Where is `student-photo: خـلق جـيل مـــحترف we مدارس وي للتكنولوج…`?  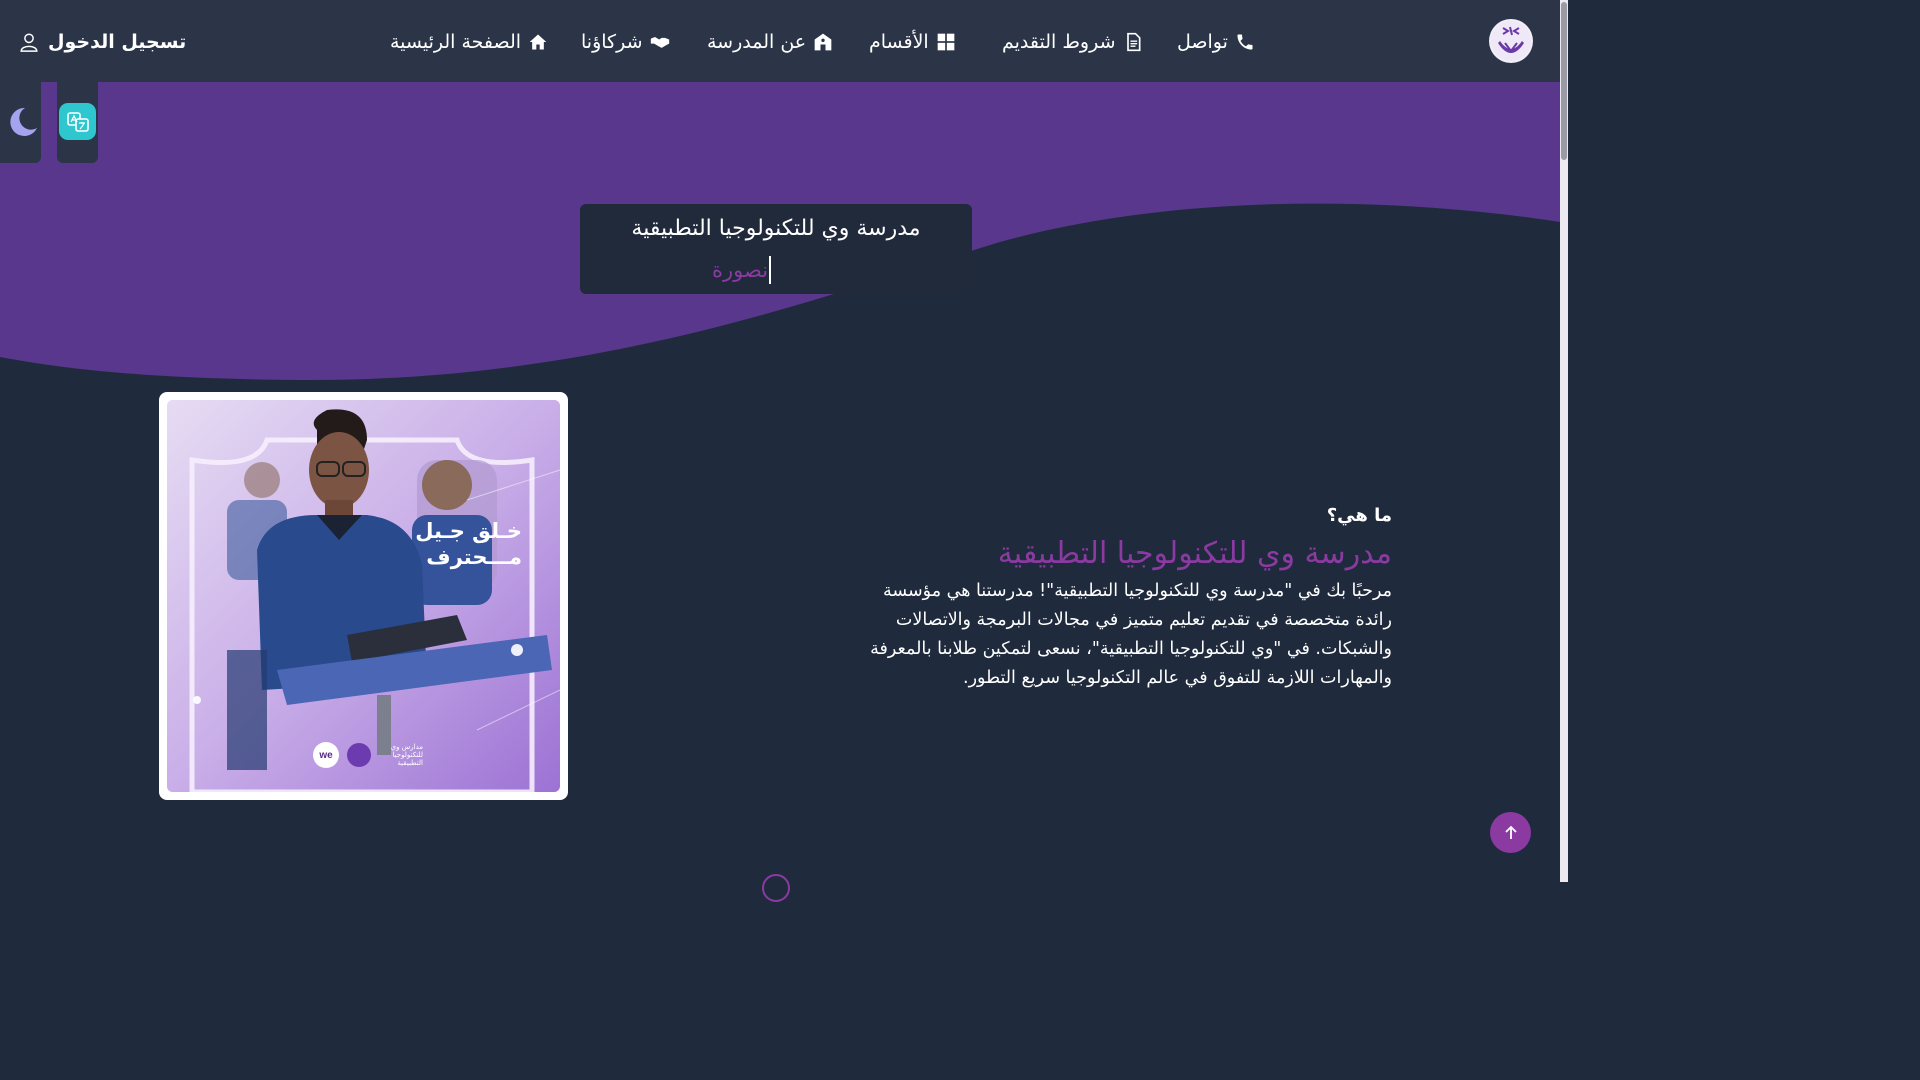
student-photo: خـلق جـيل مـــحترف we مدارس وي للتكنولوج… is located at coordinates (363, 596).